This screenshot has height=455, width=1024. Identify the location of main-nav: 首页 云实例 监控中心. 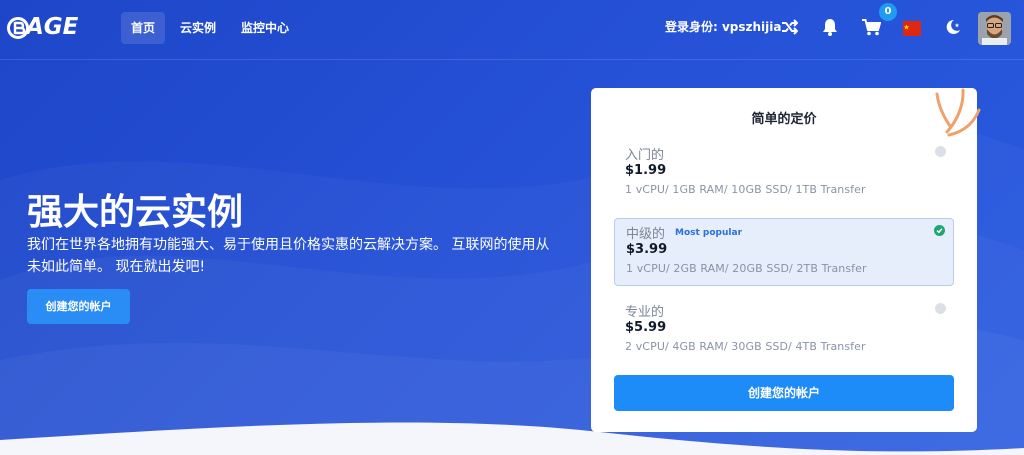
(212, 28).